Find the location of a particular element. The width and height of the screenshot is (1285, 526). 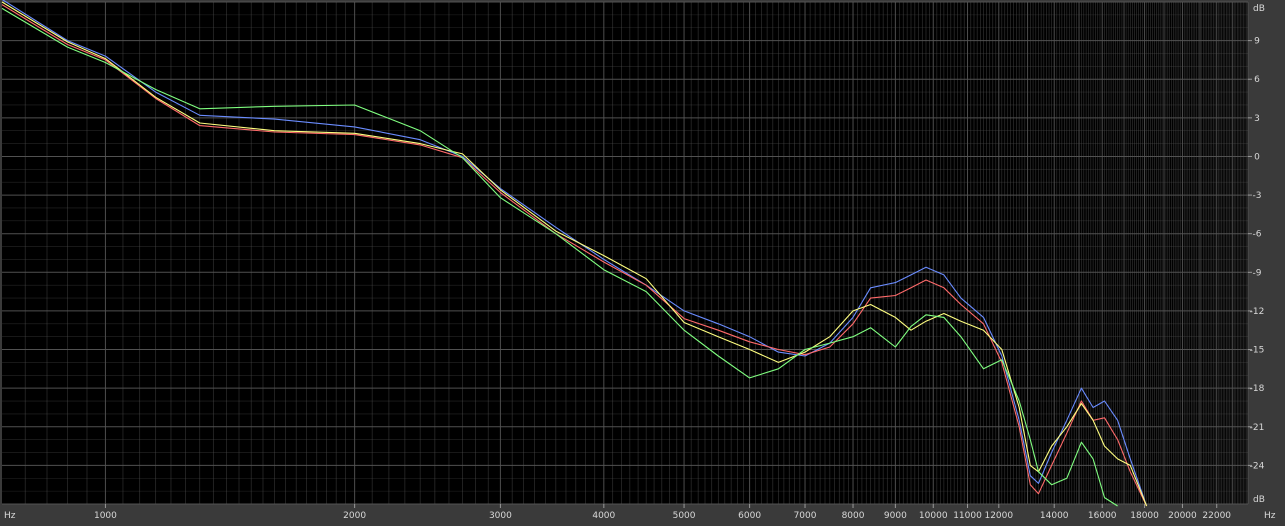

y-tick-label: -9 is located at coordinates (1257, 273).